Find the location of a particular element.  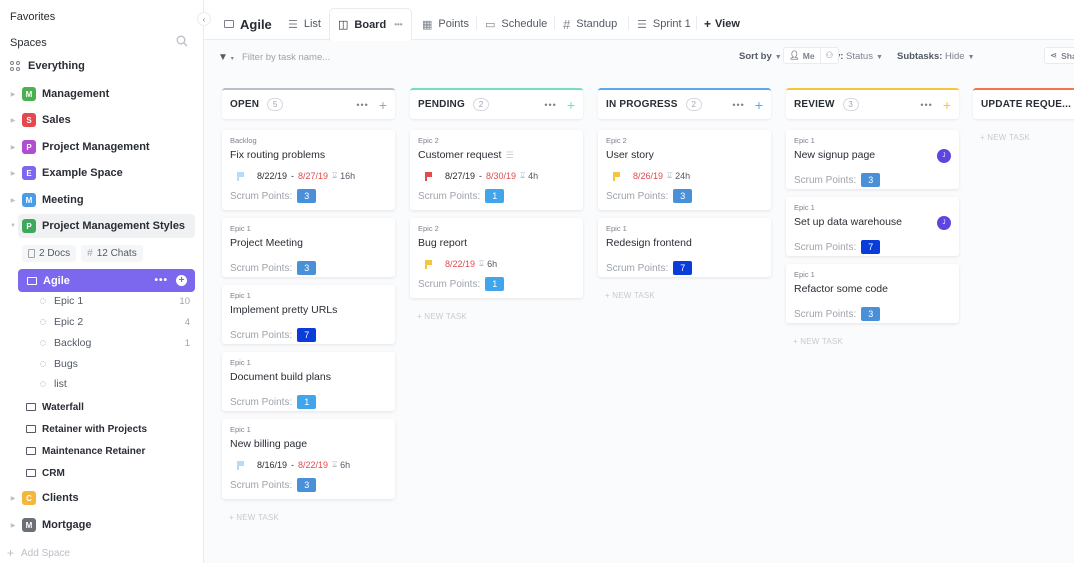

task-card: Epic 1 Document build plans Scrum Points: 1 is located at coordinates (308, 381).